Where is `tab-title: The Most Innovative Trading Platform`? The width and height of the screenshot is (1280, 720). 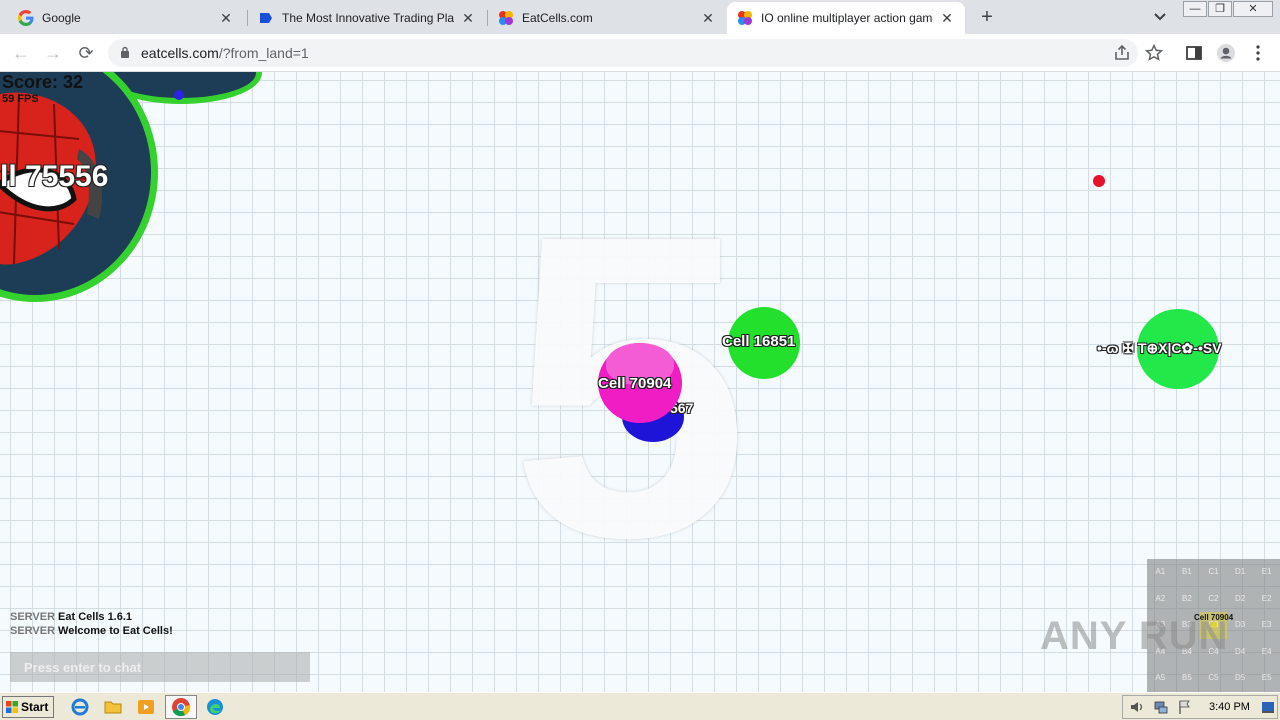 tab-title: The Most Innovative Trading Platform is located at coordinates (368, 18).